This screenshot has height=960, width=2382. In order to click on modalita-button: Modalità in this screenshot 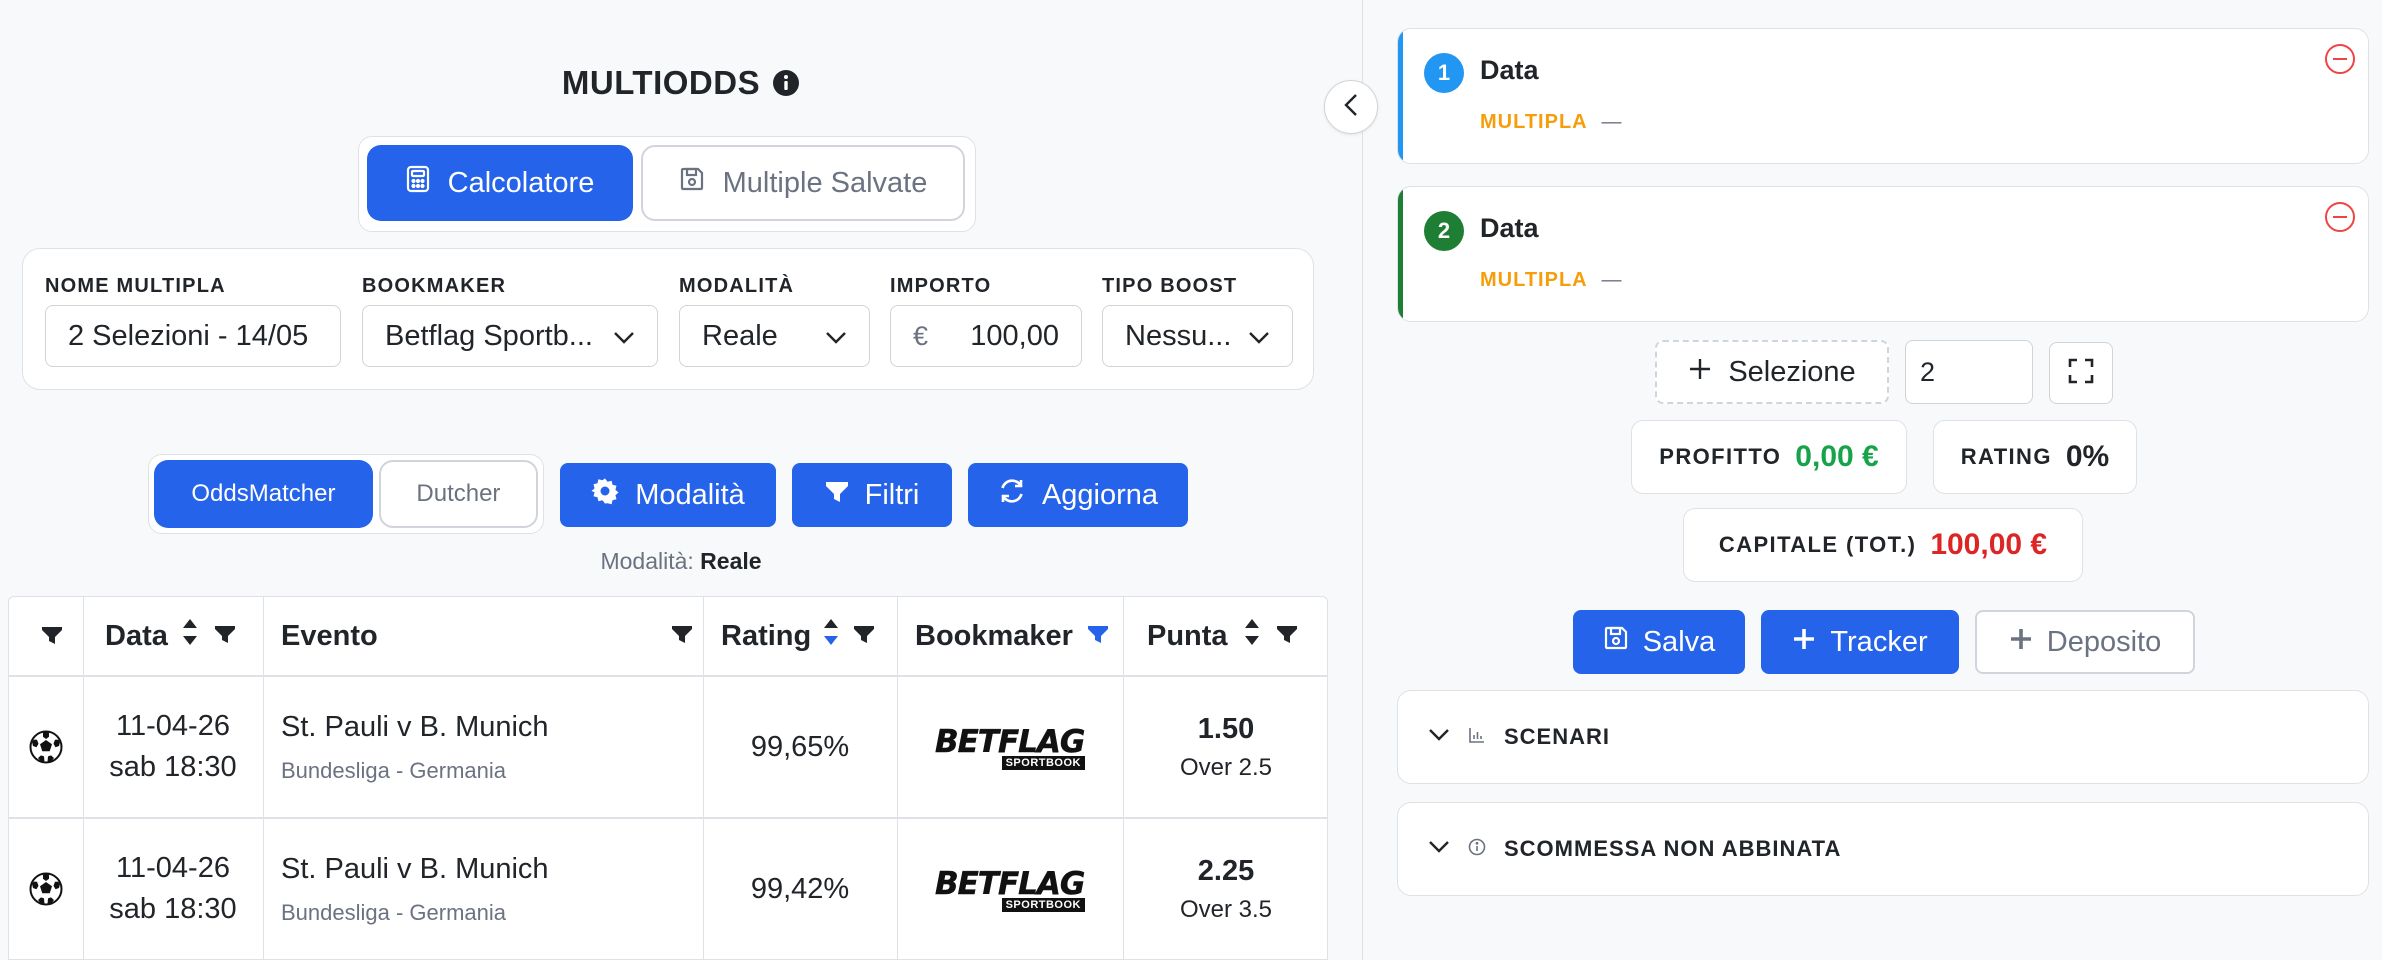, I will do `click(668, 495)`.